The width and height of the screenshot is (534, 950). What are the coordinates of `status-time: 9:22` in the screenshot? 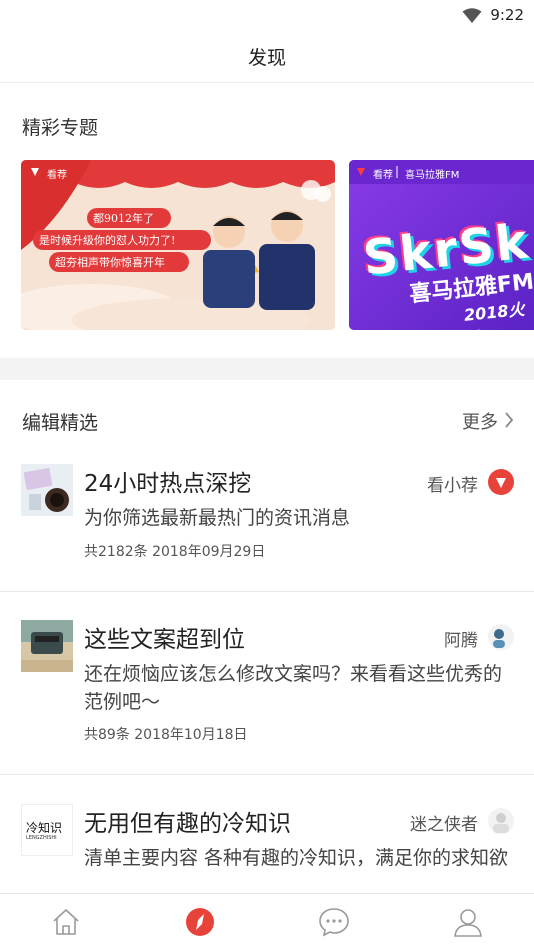 It's located at (507, 15).